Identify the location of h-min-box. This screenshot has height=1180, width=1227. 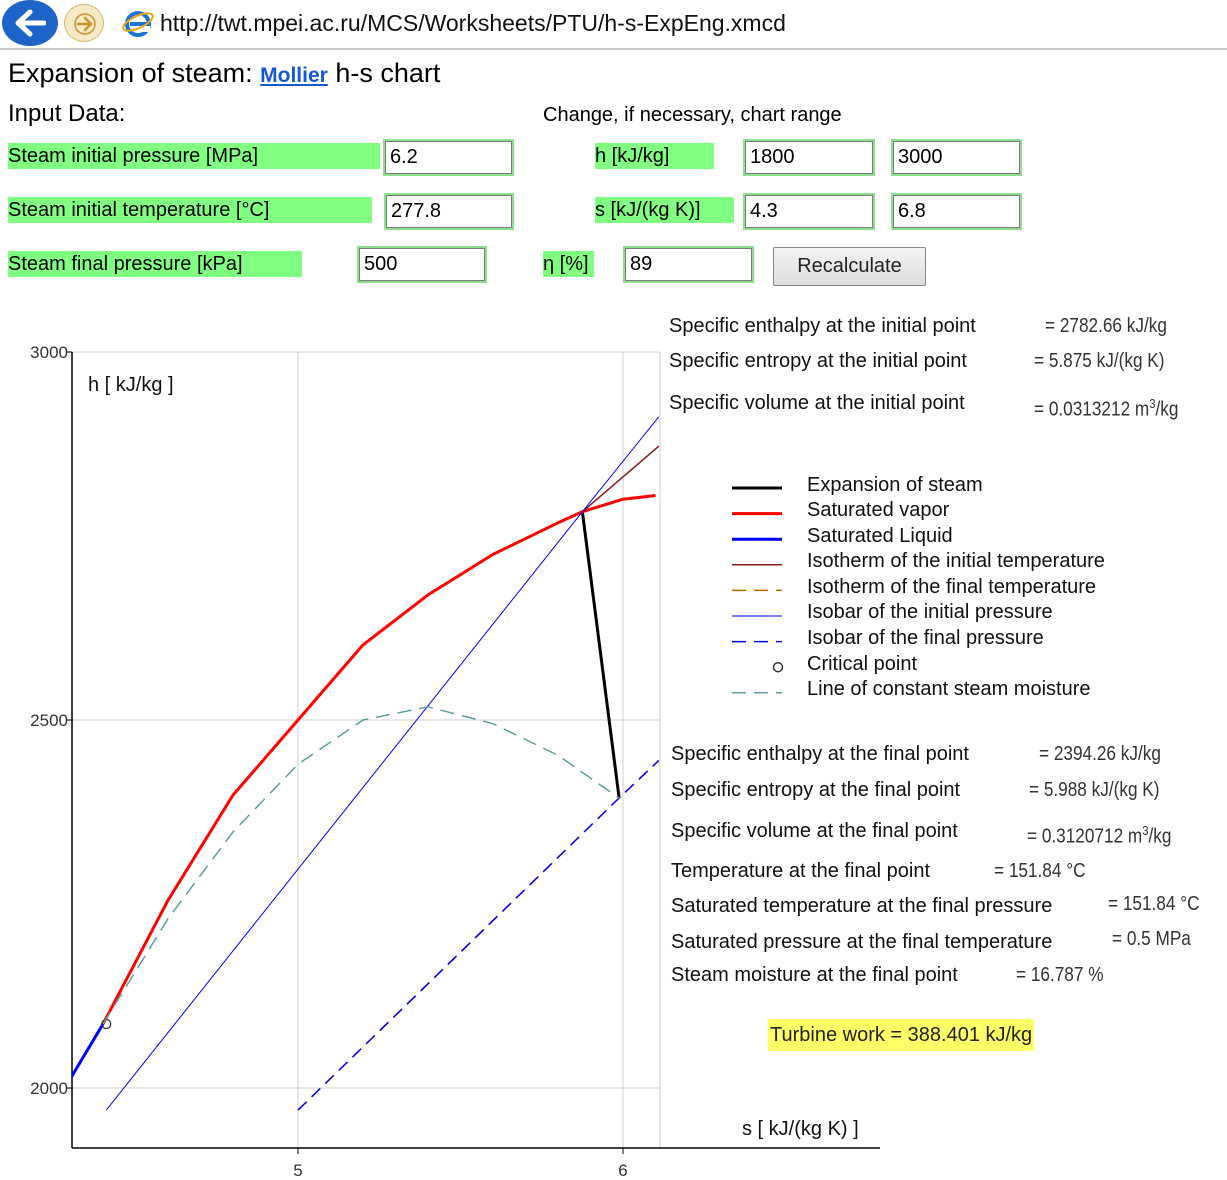
(809, 157).